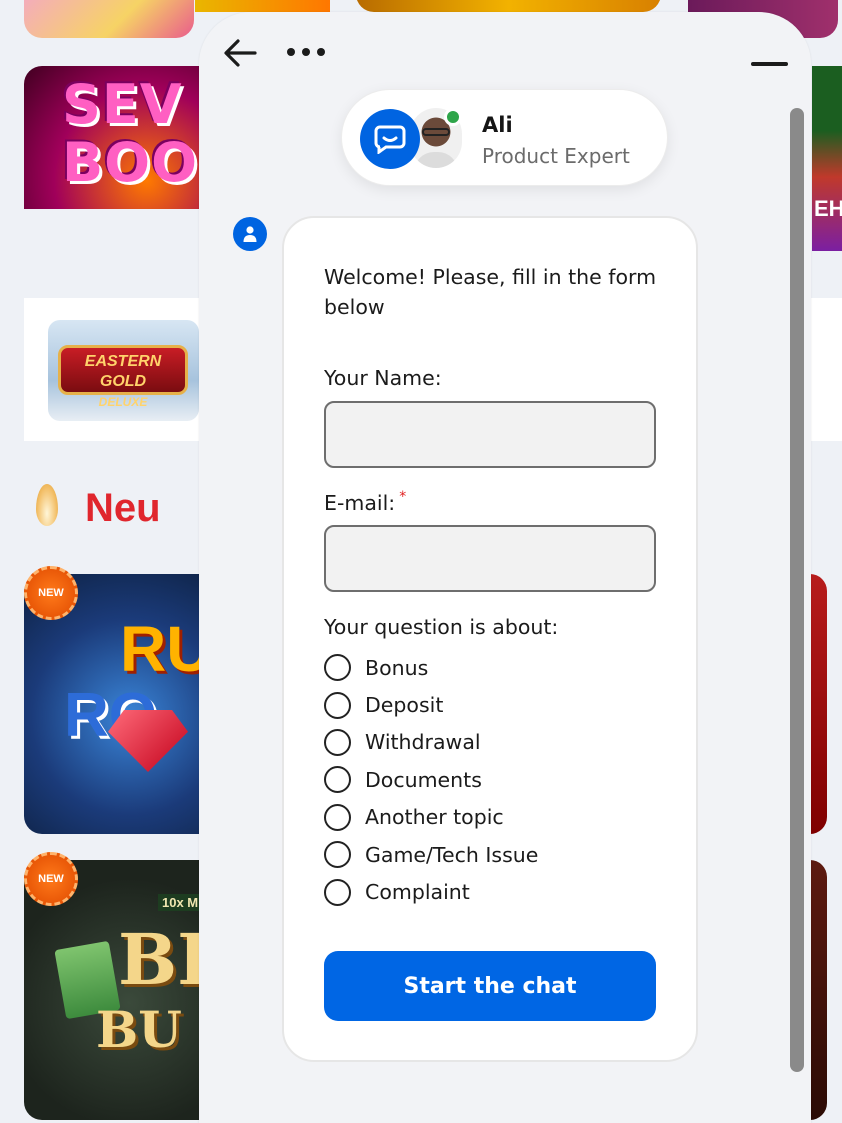 The image size is (842, 1123). What do you see at coordinates (130, 133) in the screenshot?
I see `game-tile-seven-book-title: SEV BOO` at bounding box center [130, 133].